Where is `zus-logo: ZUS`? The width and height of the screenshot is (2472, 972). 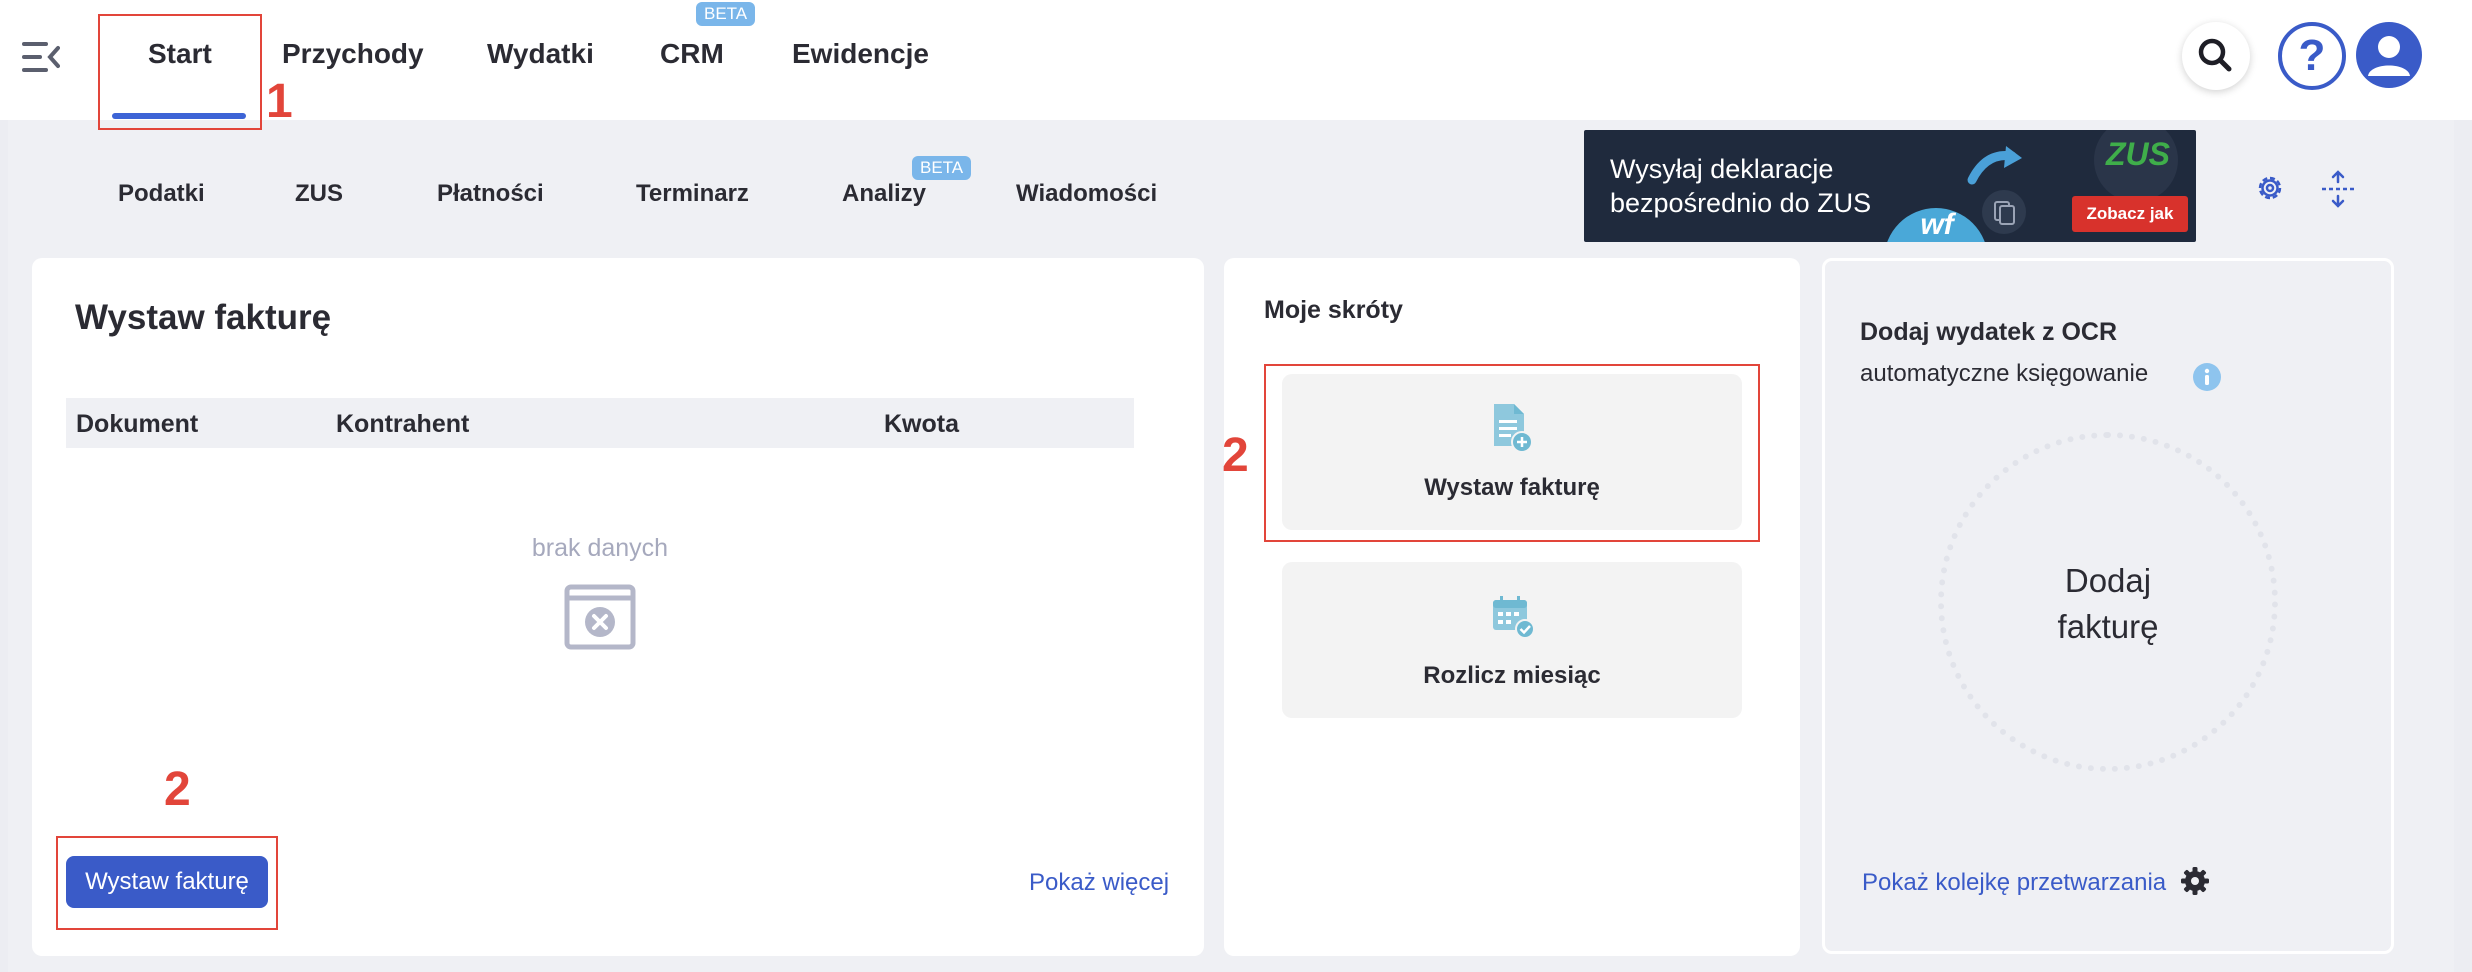
zus-logo: ZUS is located at coordinates (2138, 154).